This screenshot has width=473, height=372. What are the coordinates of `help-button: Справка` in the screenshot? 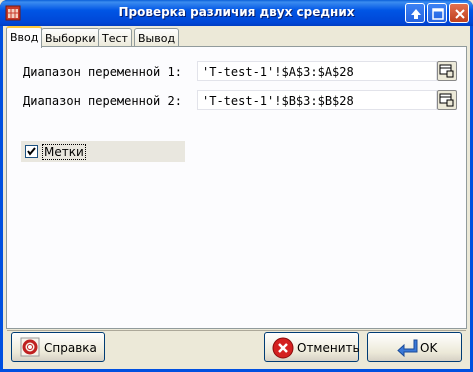 It's located at (58, 347).